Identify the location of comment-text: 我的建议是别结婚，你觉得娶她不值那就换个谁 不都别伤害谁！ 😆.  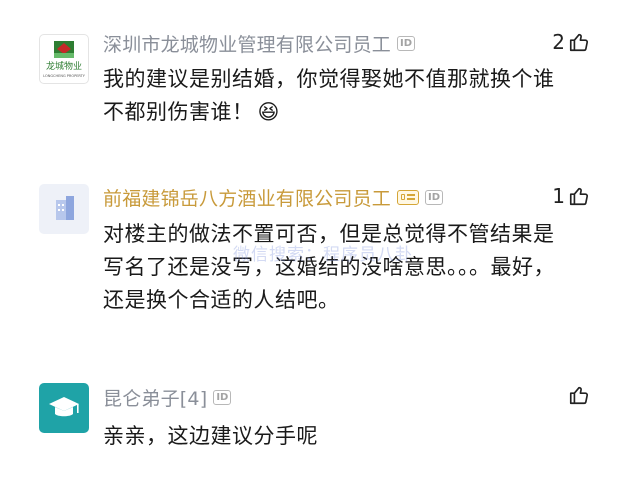
(353, 96).